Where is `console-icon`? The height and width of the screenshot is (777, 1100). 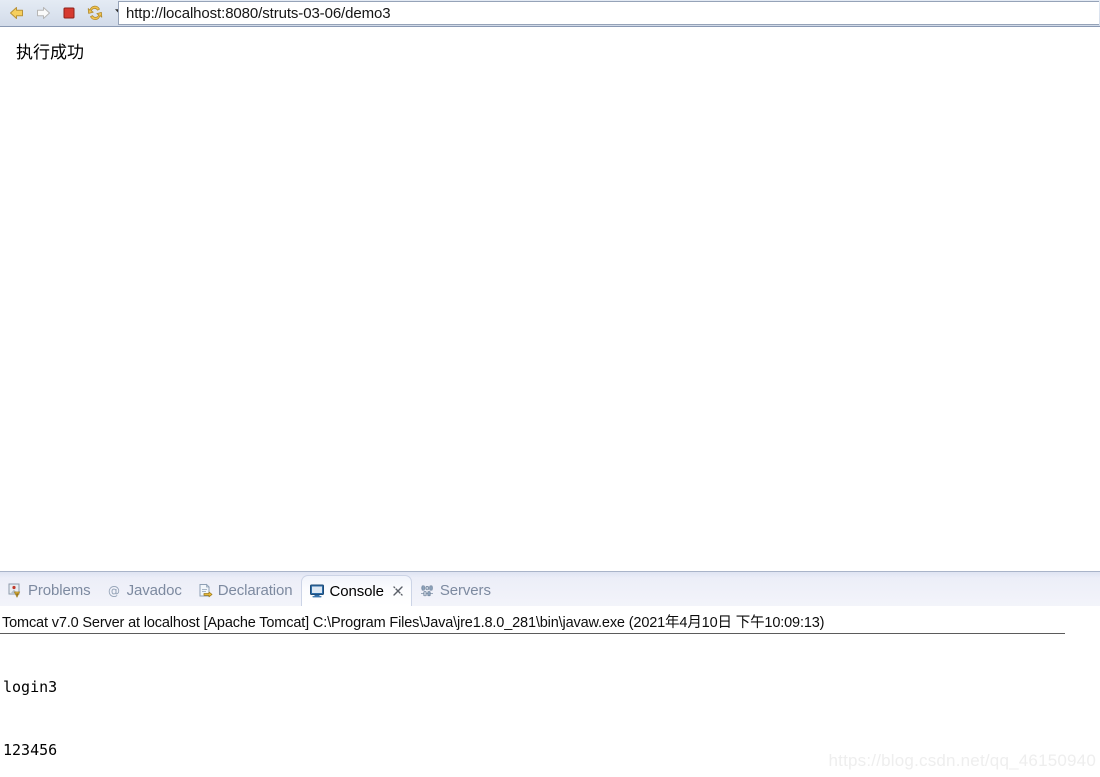 console-icon is located at coordinates (317, 591).